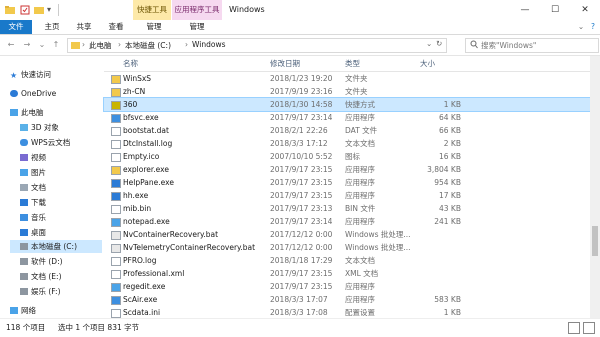  I want to click on column-header-date: 修改日期, so click(285, 64).